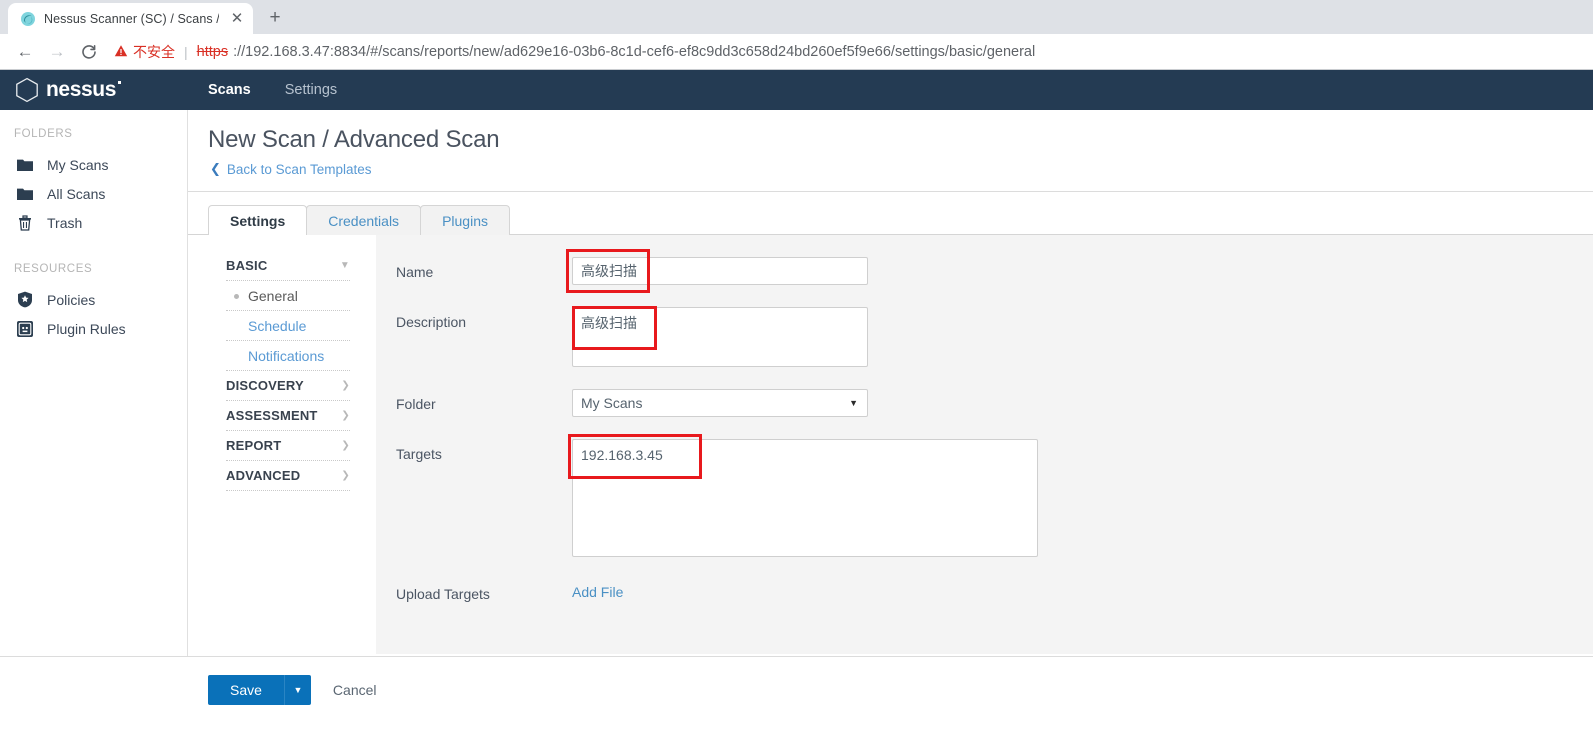  What do you see at coordinates (299, 169) in the screenshot?
I see `back-link-label: Back to Scan Templates` at bounding box center [299, 169].